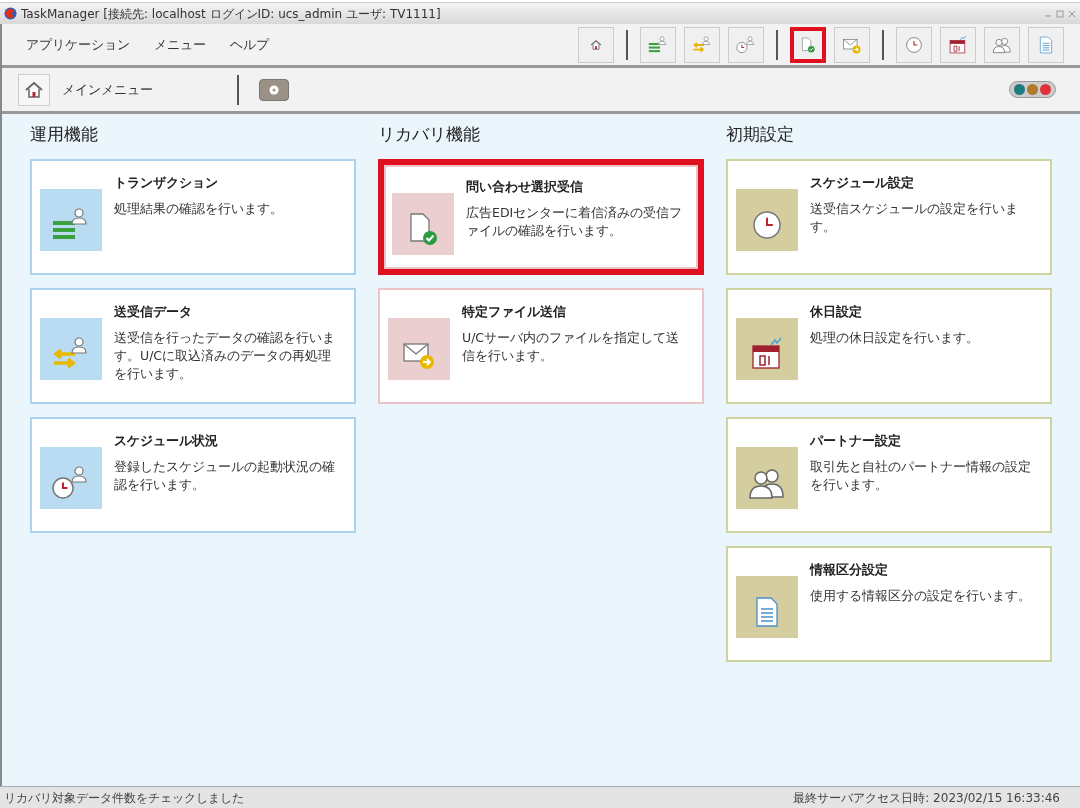 This screenshot has height=808, width=1080. Describe the element at coordinates (767, 353) in the screenshot. I see `calendar-icon` at that location.